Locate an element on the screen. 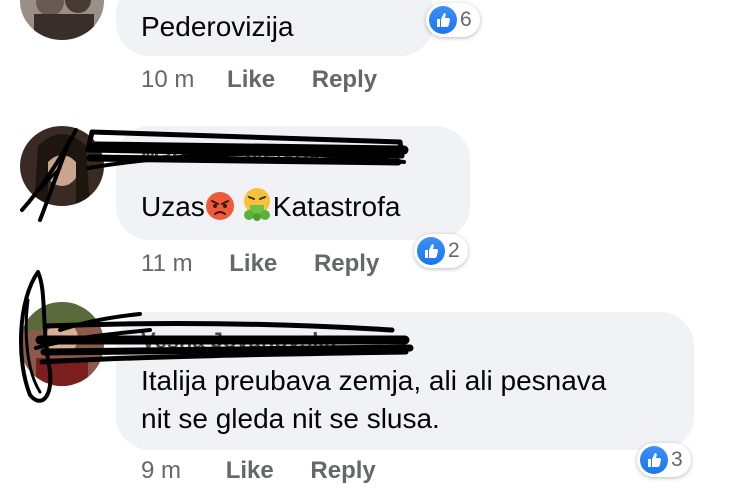 This screenshot has width=750, height=488. comment-2-text-after: Katastrofa is located at coordinates (336, 206).